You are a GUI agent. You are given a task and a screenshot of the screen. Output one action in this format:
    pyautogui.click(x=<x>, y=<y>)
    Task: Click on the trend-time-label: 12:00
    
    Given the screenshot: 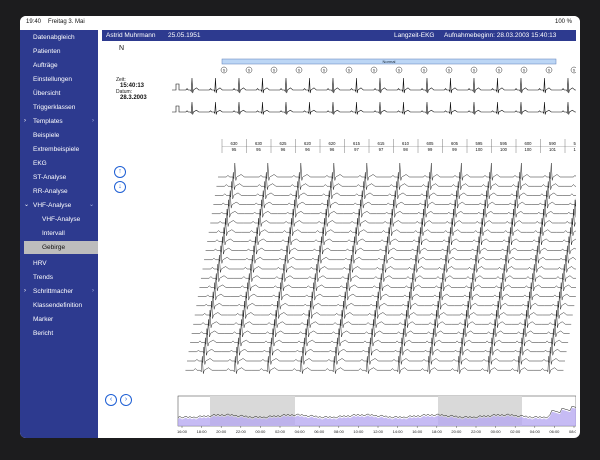 What is the action you would take?
    pyautogui.click(x=378, y=431)
    